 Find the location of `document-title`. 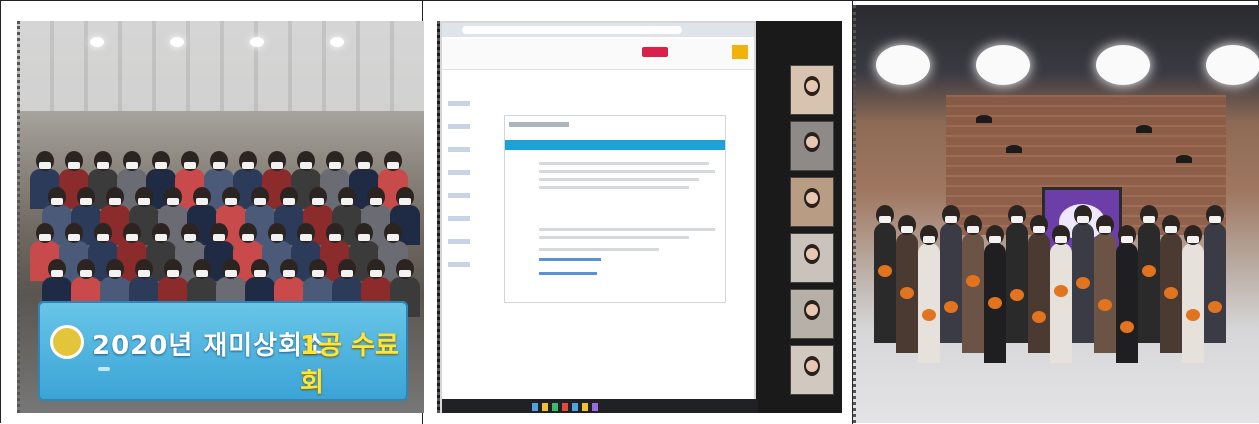

document-title is located at coordinates (539, 124).